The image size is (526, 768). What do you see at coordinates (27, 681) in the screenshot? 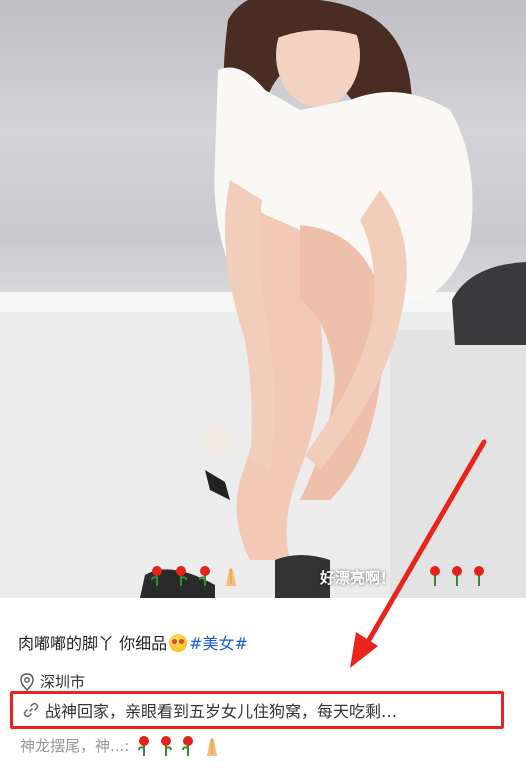
I see `location-pin-icon` at bounding box center [27, 681].